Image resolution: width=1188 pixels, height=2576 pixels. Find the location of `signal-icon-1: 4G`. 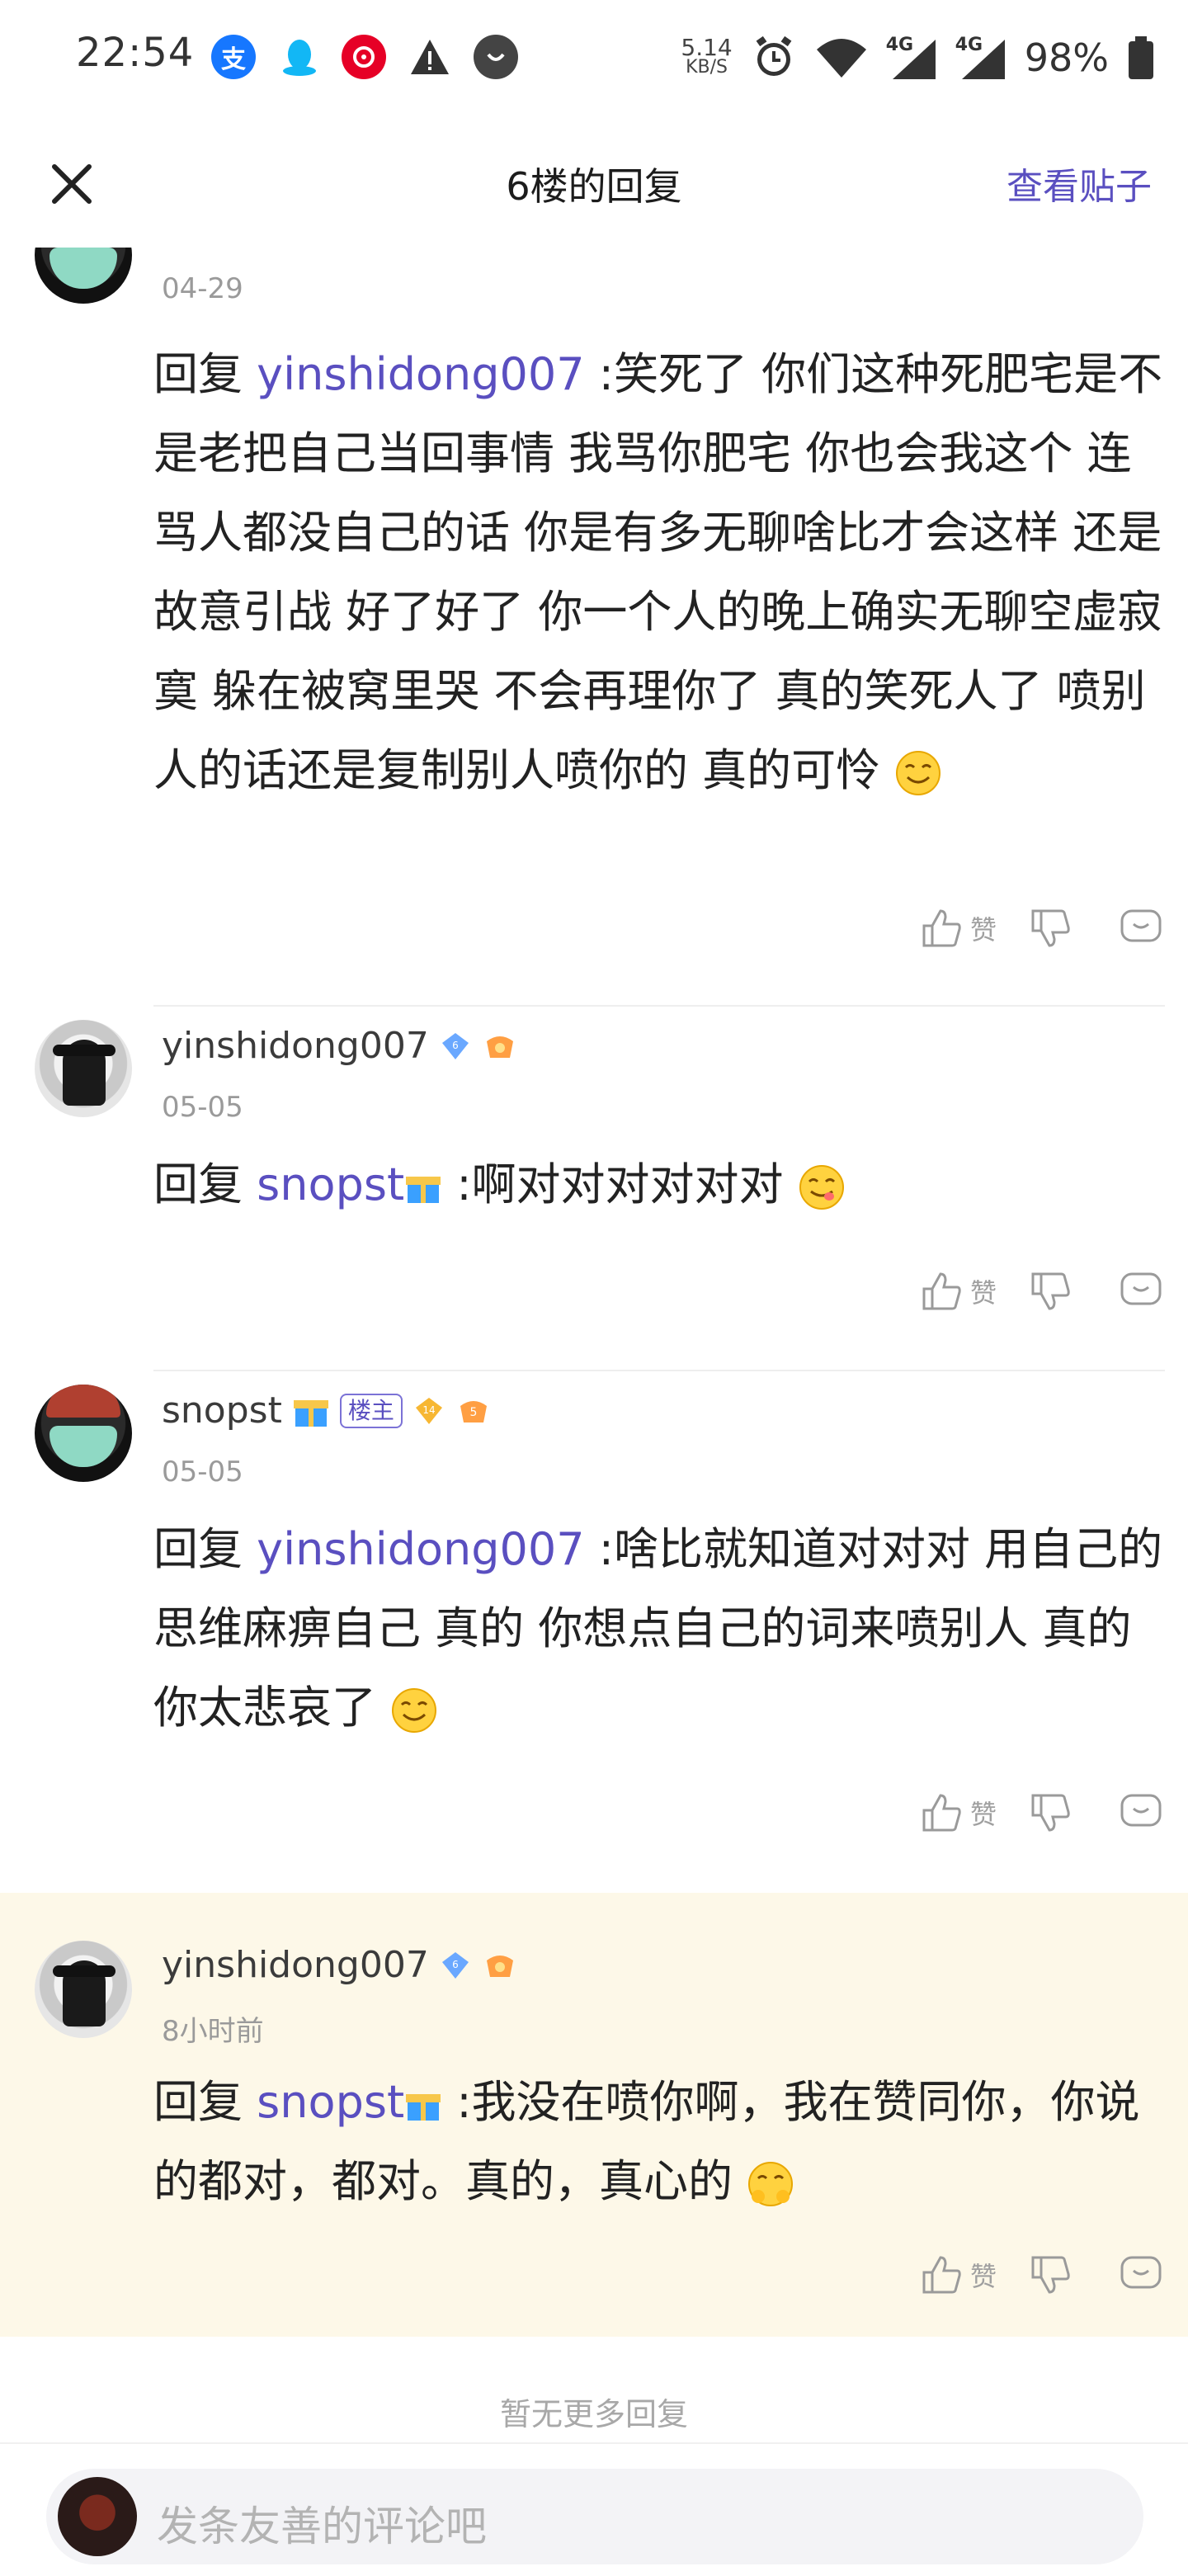

signal-icon-1: 4G is located at coordinates (912, 58).